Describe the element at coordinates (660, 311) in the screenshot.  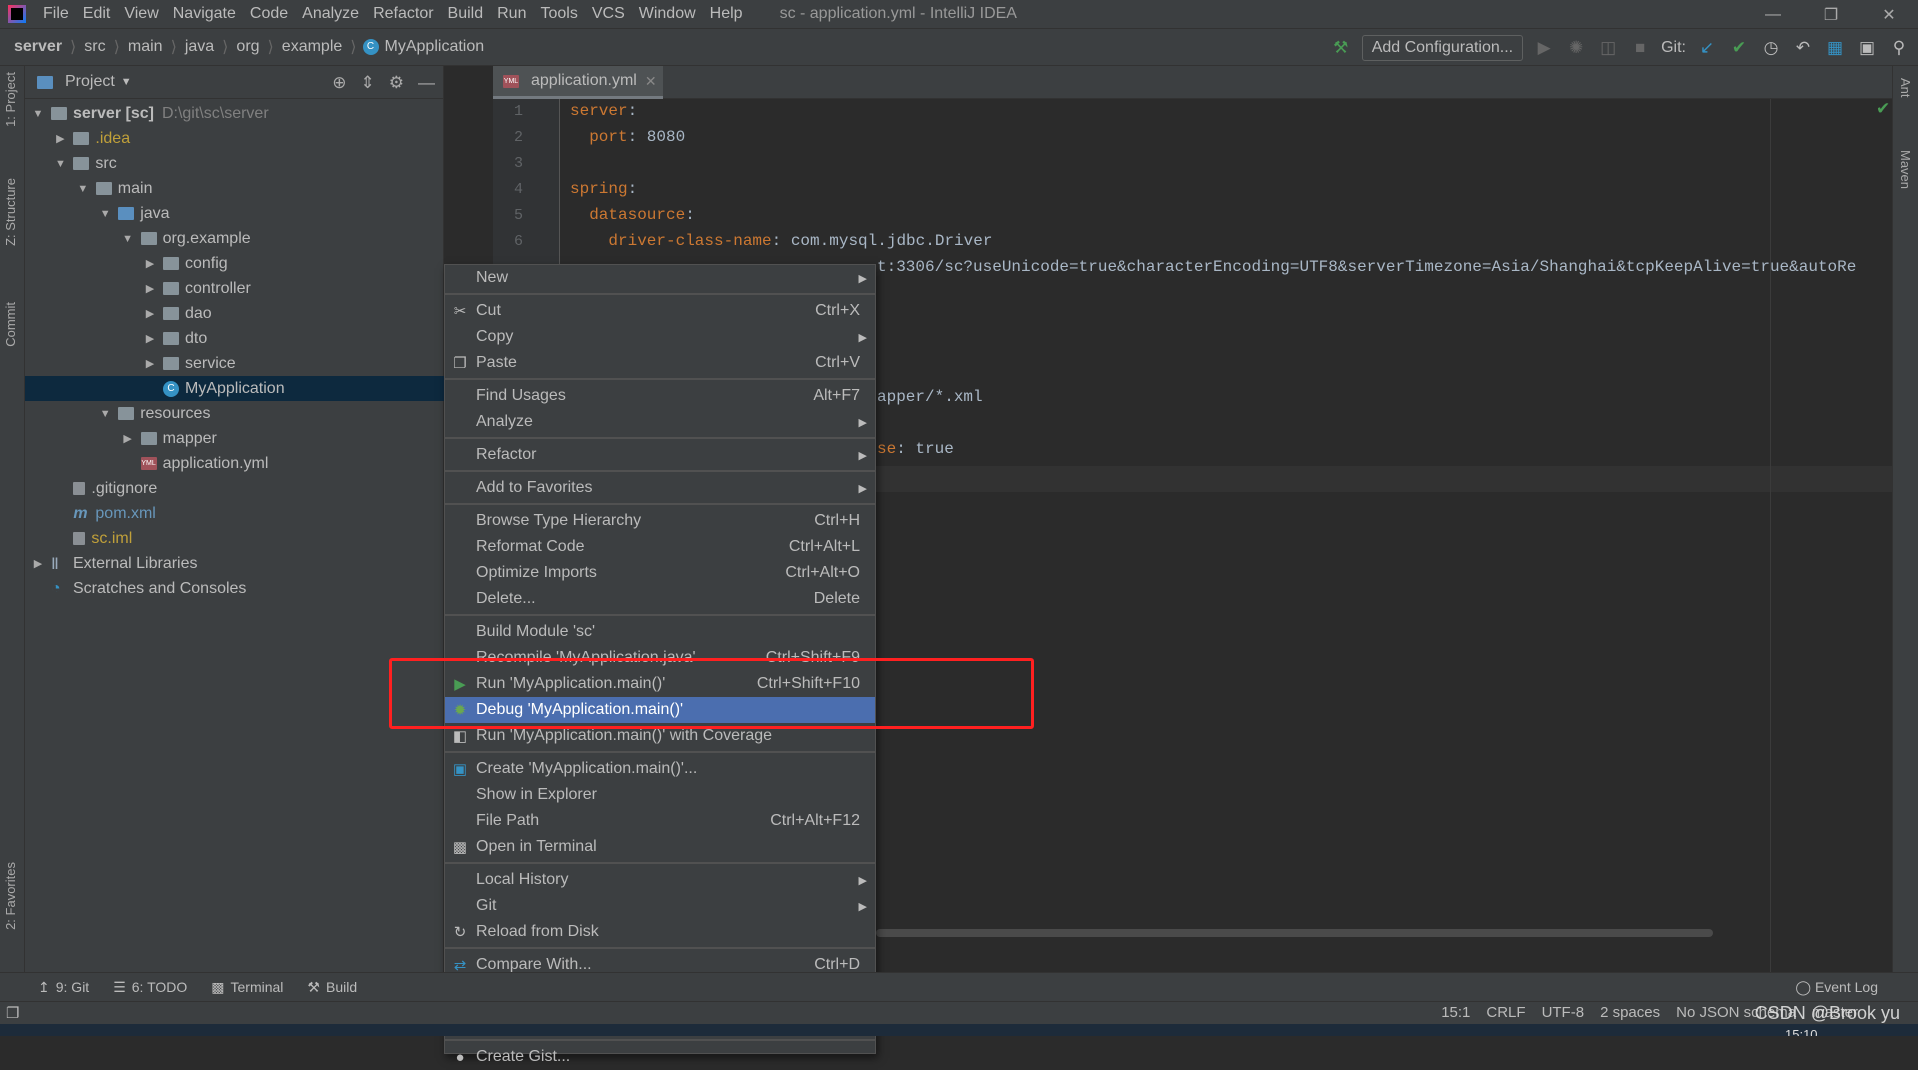
I see `menu-item-cut: ✂ Cut Ctrl+X` at that location.